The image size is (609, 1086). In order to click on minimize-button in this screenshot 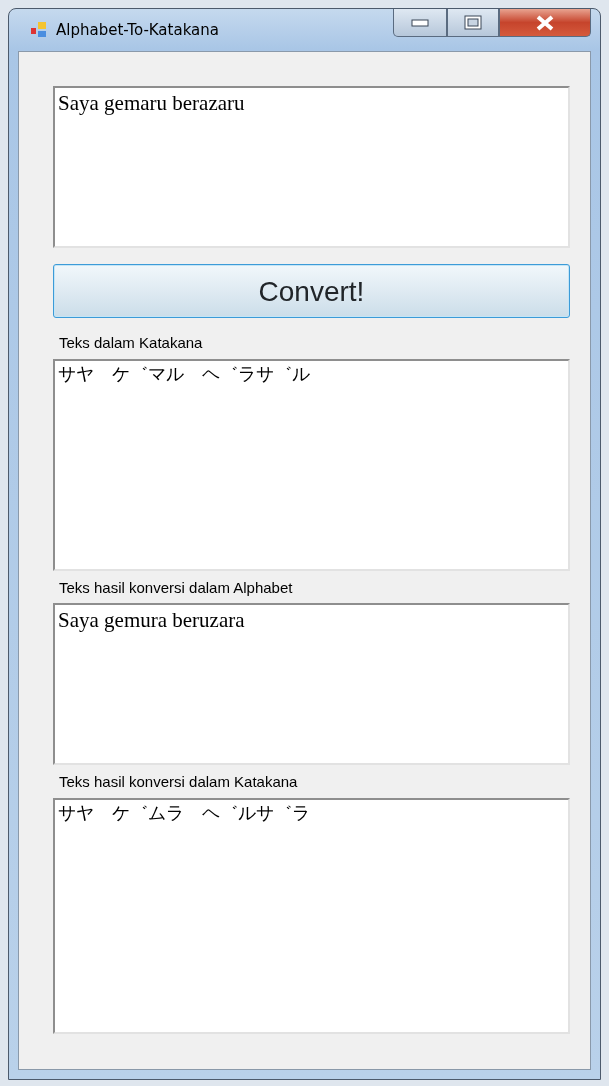, I will do `click(420, 23)`.